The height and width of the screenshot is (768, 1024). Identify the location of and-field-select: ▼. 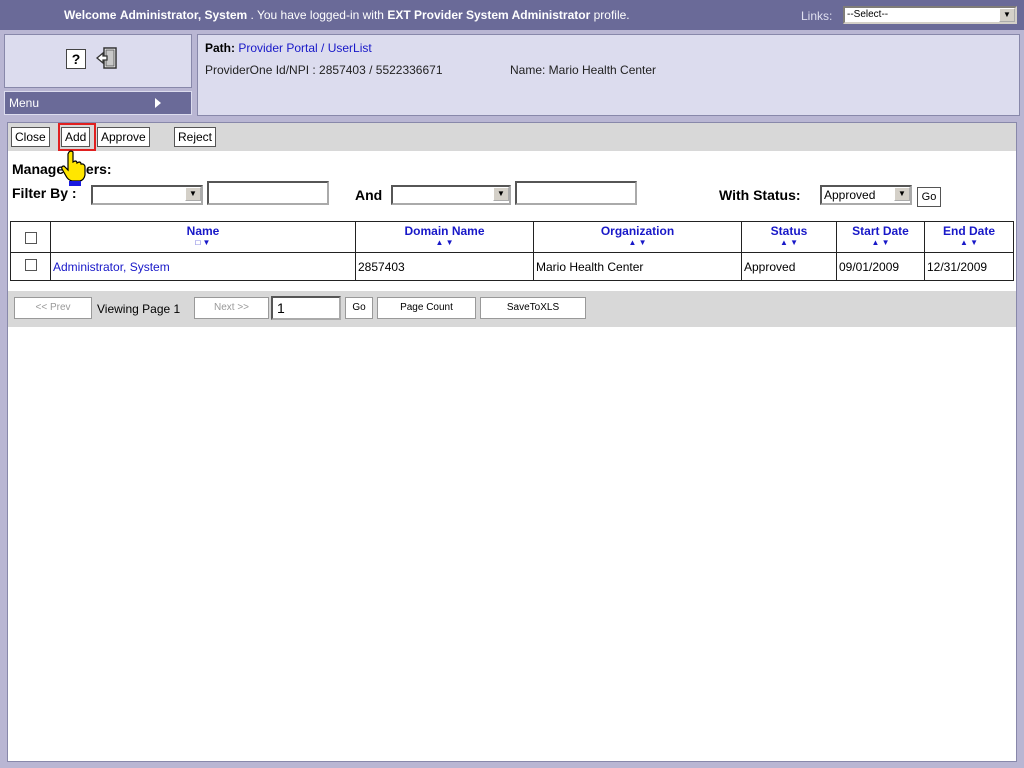
(451, 195).